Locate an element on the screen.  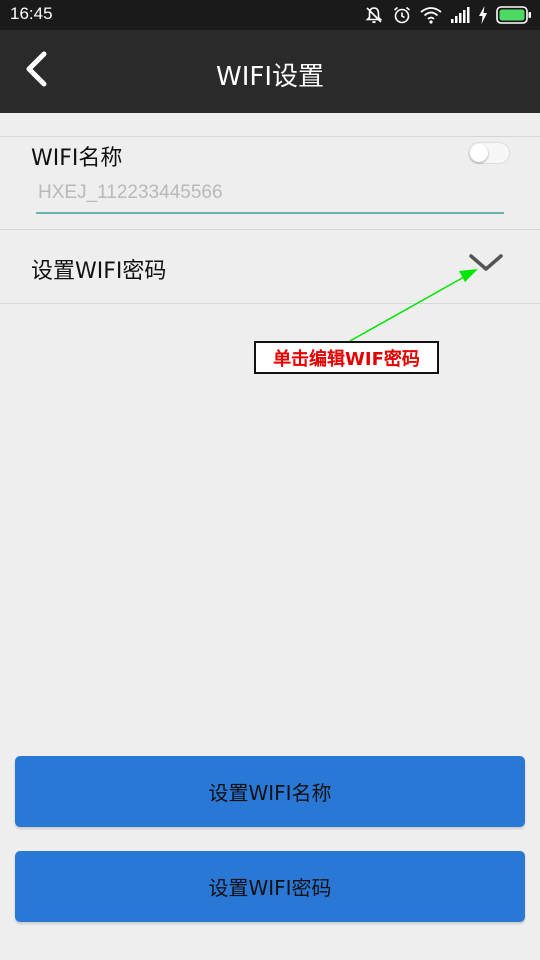
set-wifi-name-button: 设置WIFI名称 is located at coordinates (270, 791).